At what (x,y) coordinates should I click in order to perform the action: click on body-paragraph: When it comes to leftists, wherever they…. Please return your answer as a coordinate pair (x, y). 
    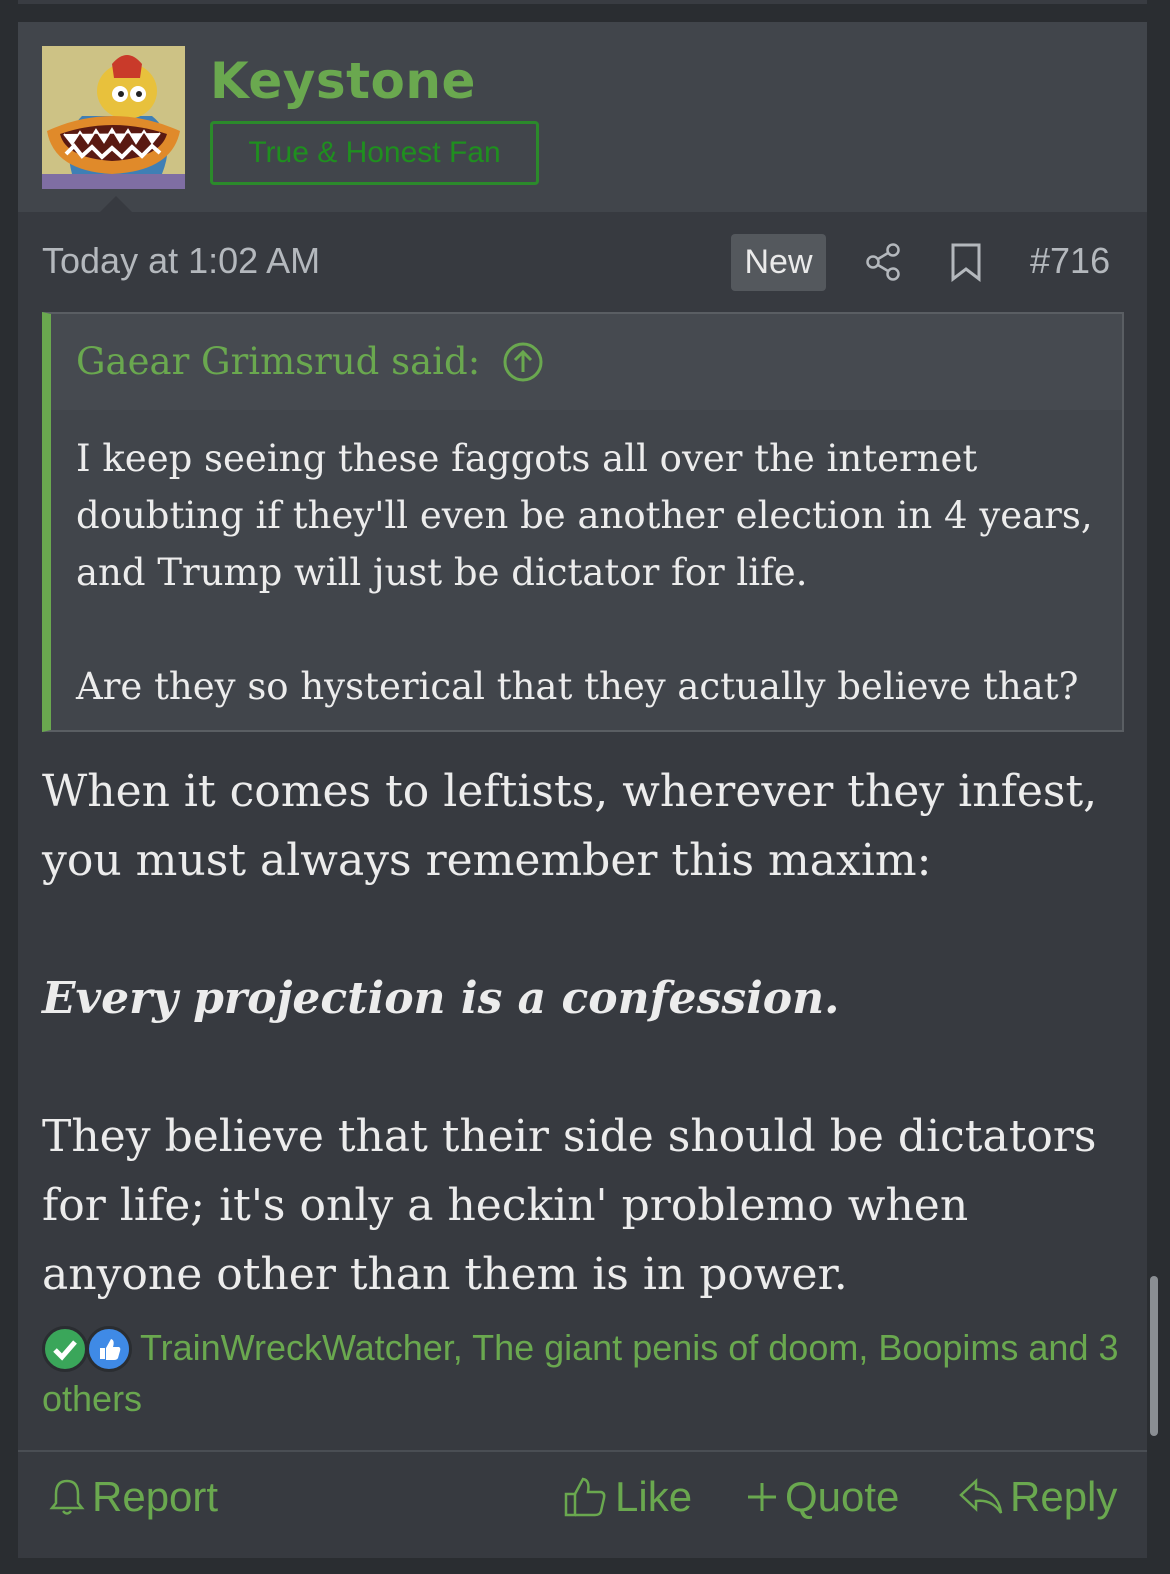
    Looking at the image, I should click on (570, 826).